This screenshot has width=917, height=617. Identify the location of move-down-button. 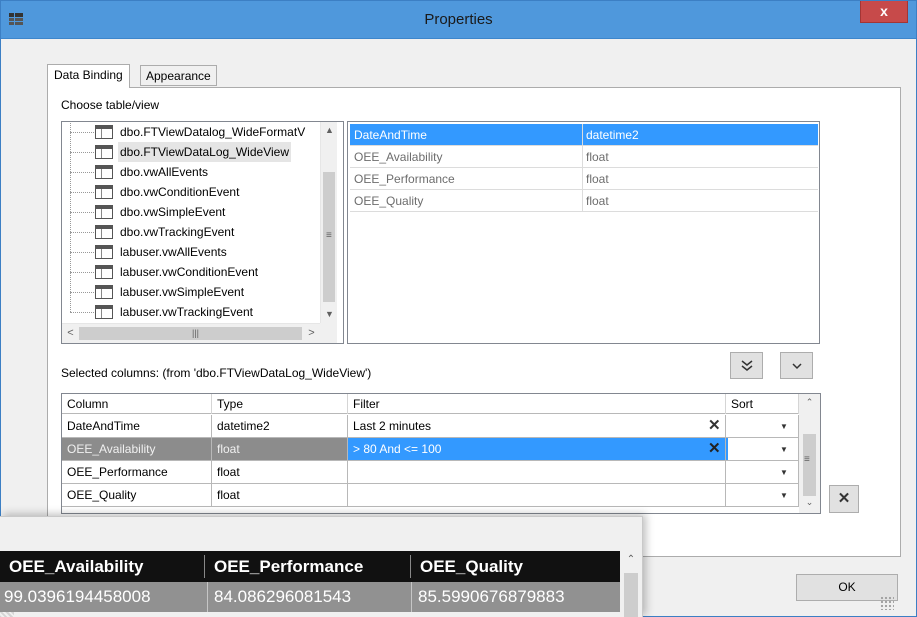
(796, 365).